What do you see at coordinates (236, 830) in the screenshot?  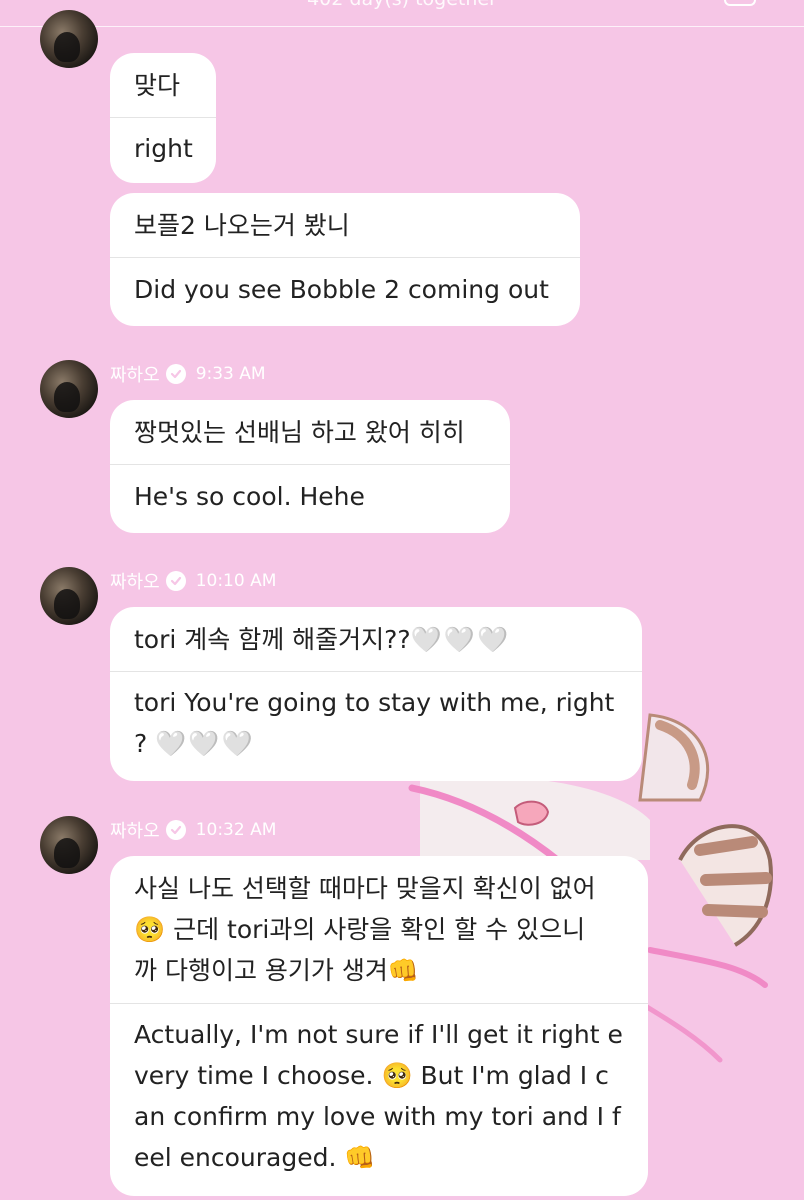 I see `message-time: 10:32 AM` at bounding box center [236, 830].